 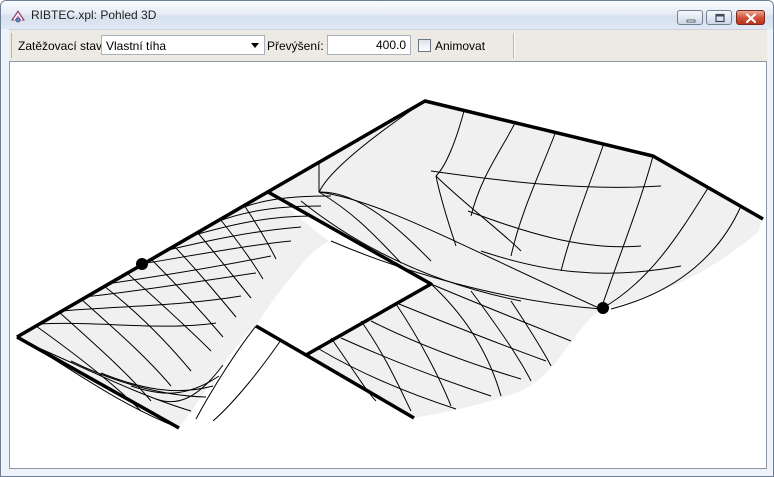 What do you see at coordinates (691, 21) in the screenshot?
I see `minimize-icon` at bounding box center [691, 21].